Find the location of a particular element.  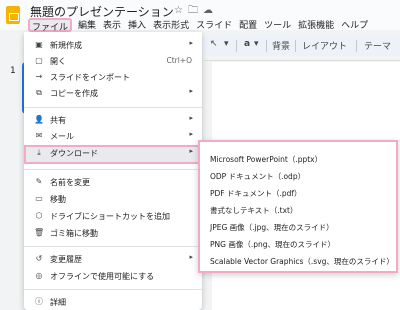

shortcut-icon: ⬡ is located at coordinates (39, 215).